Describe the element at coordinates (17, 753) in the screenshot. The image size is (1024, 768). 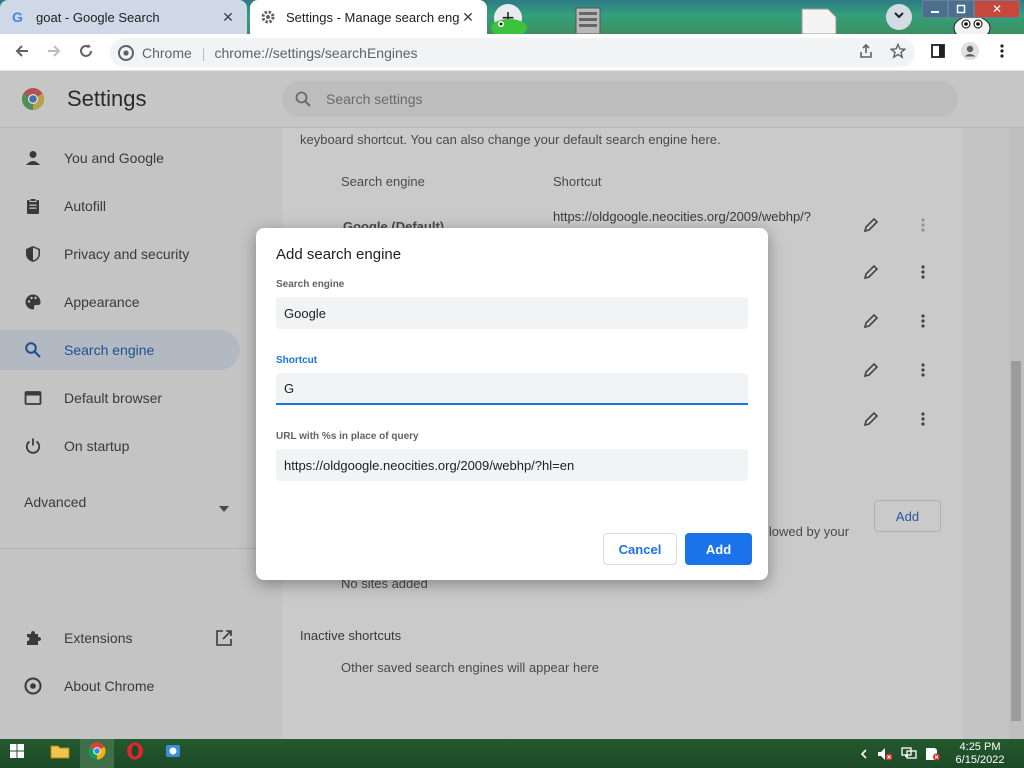
I see `start-button` at that location.